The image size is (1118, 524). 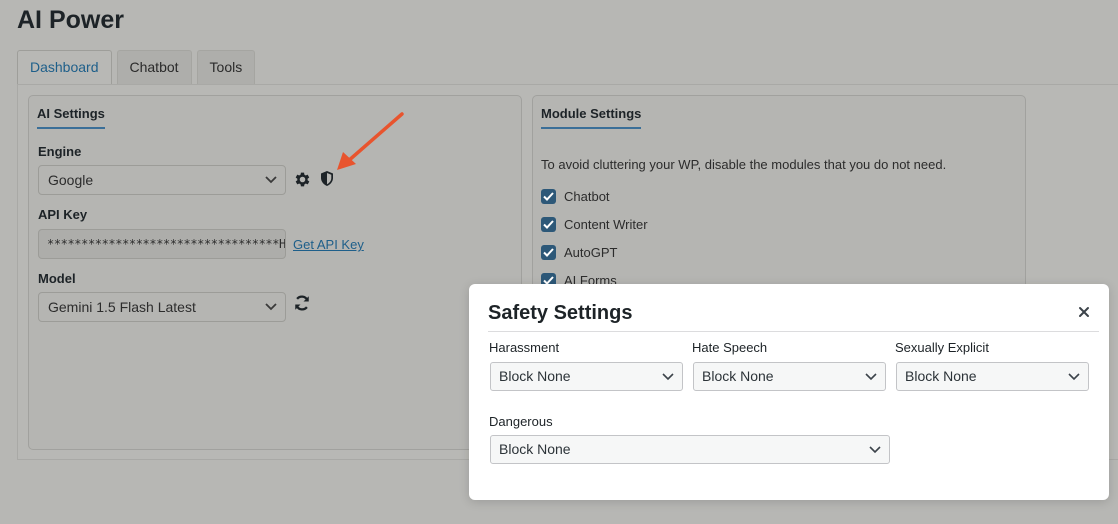 What do you see at coordinates (122, 307) in the screenshot?
I see `model-select-value: Gemini 1.5 Flash Latest` at bounding box center [122, 307].